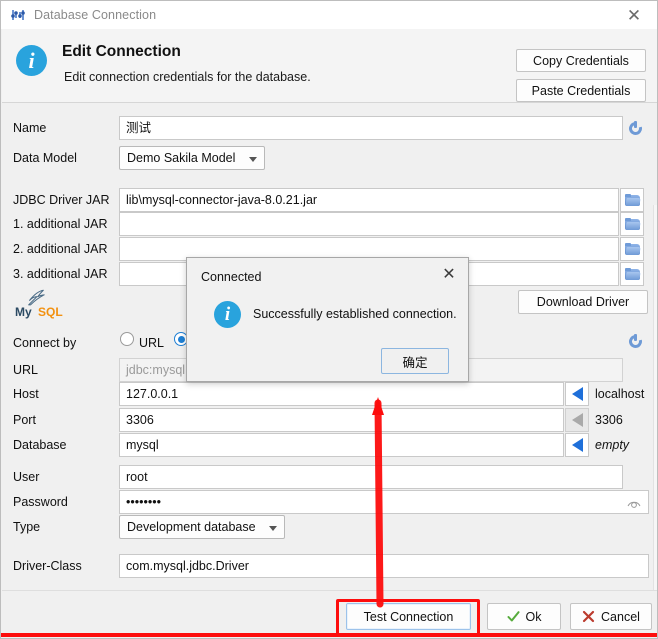  What do you see at coordinates (121, 51) in the screenshot?
I see `page-title: Edit Connection` at bounding box center [121, 51].